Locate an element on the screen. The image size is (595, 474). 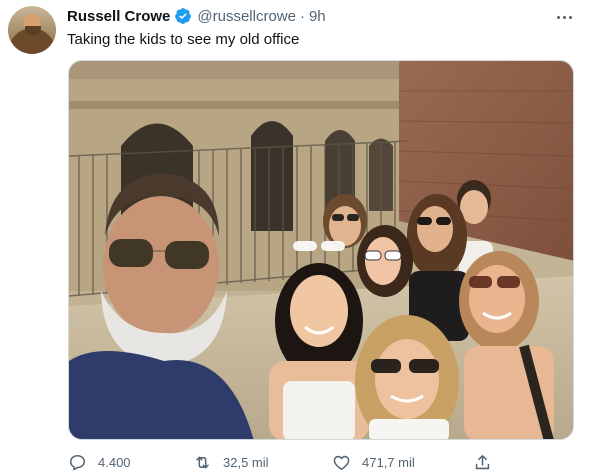
person-white-sunglasses is located at coordinates (385, 261).